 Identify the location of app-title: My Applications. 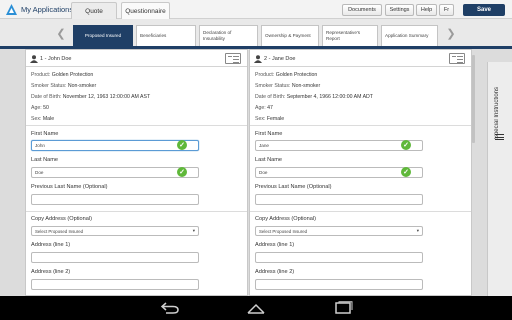
(47, 9).